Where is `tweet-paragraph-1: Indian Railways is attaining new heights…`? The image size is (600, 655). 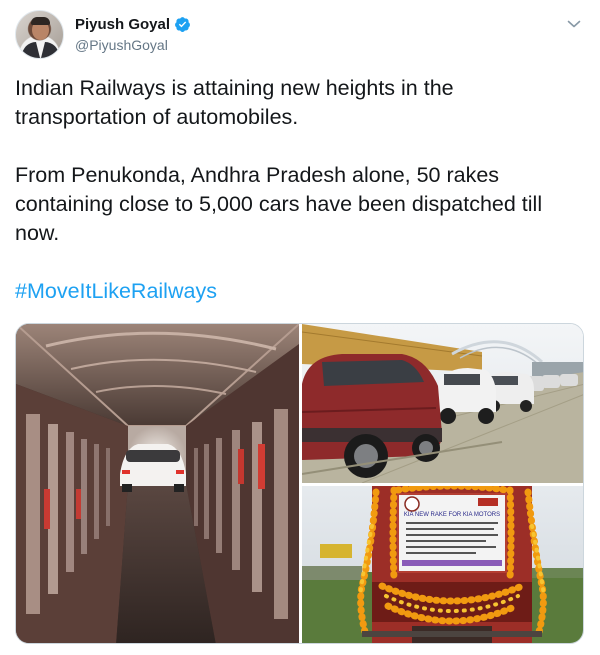
tweet-paragraph-1: Indian Railways is attaining new heights… is located at coordinates (234, 102).